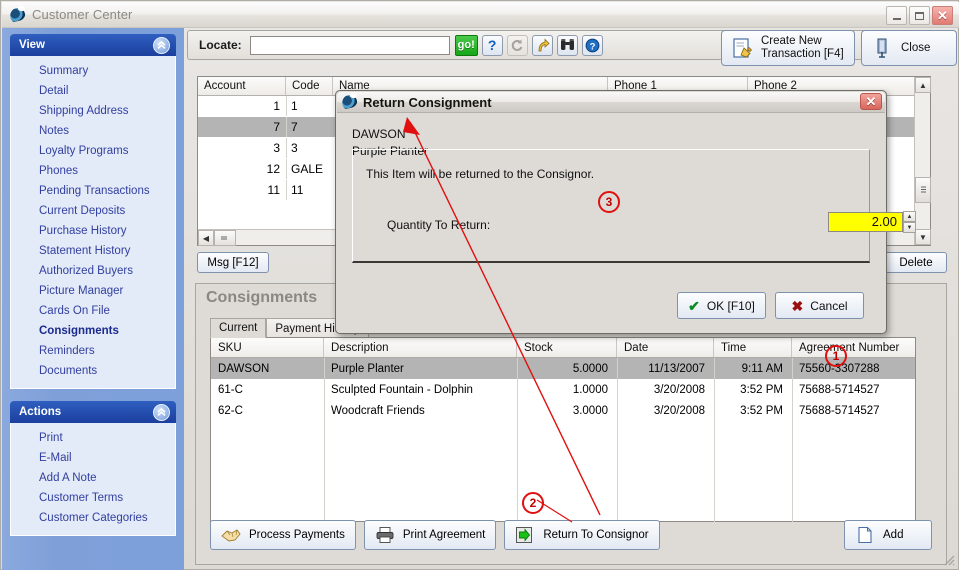 The image size is (959, 570). I want to click on sidebar-item-customer-terms: Customer Terms, so click(93, 498).